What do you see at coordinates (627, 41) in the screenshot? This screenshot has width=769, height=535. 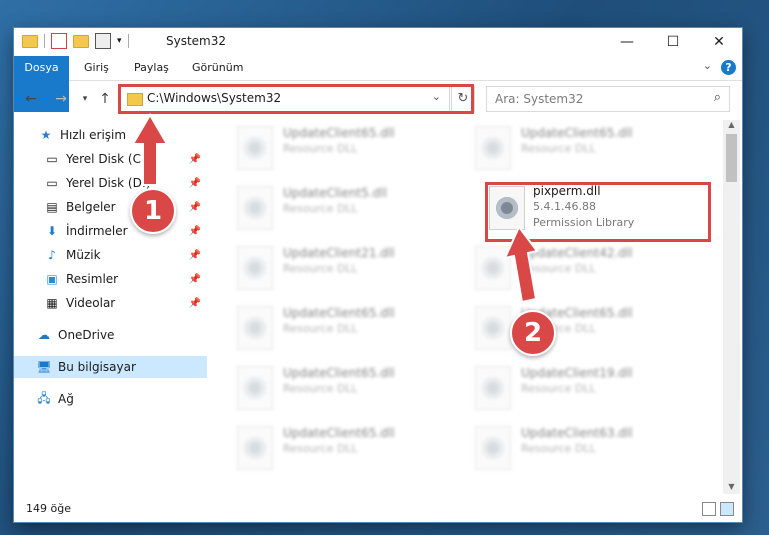 I see `minimize-button: —` at bounding box center [627, 41].